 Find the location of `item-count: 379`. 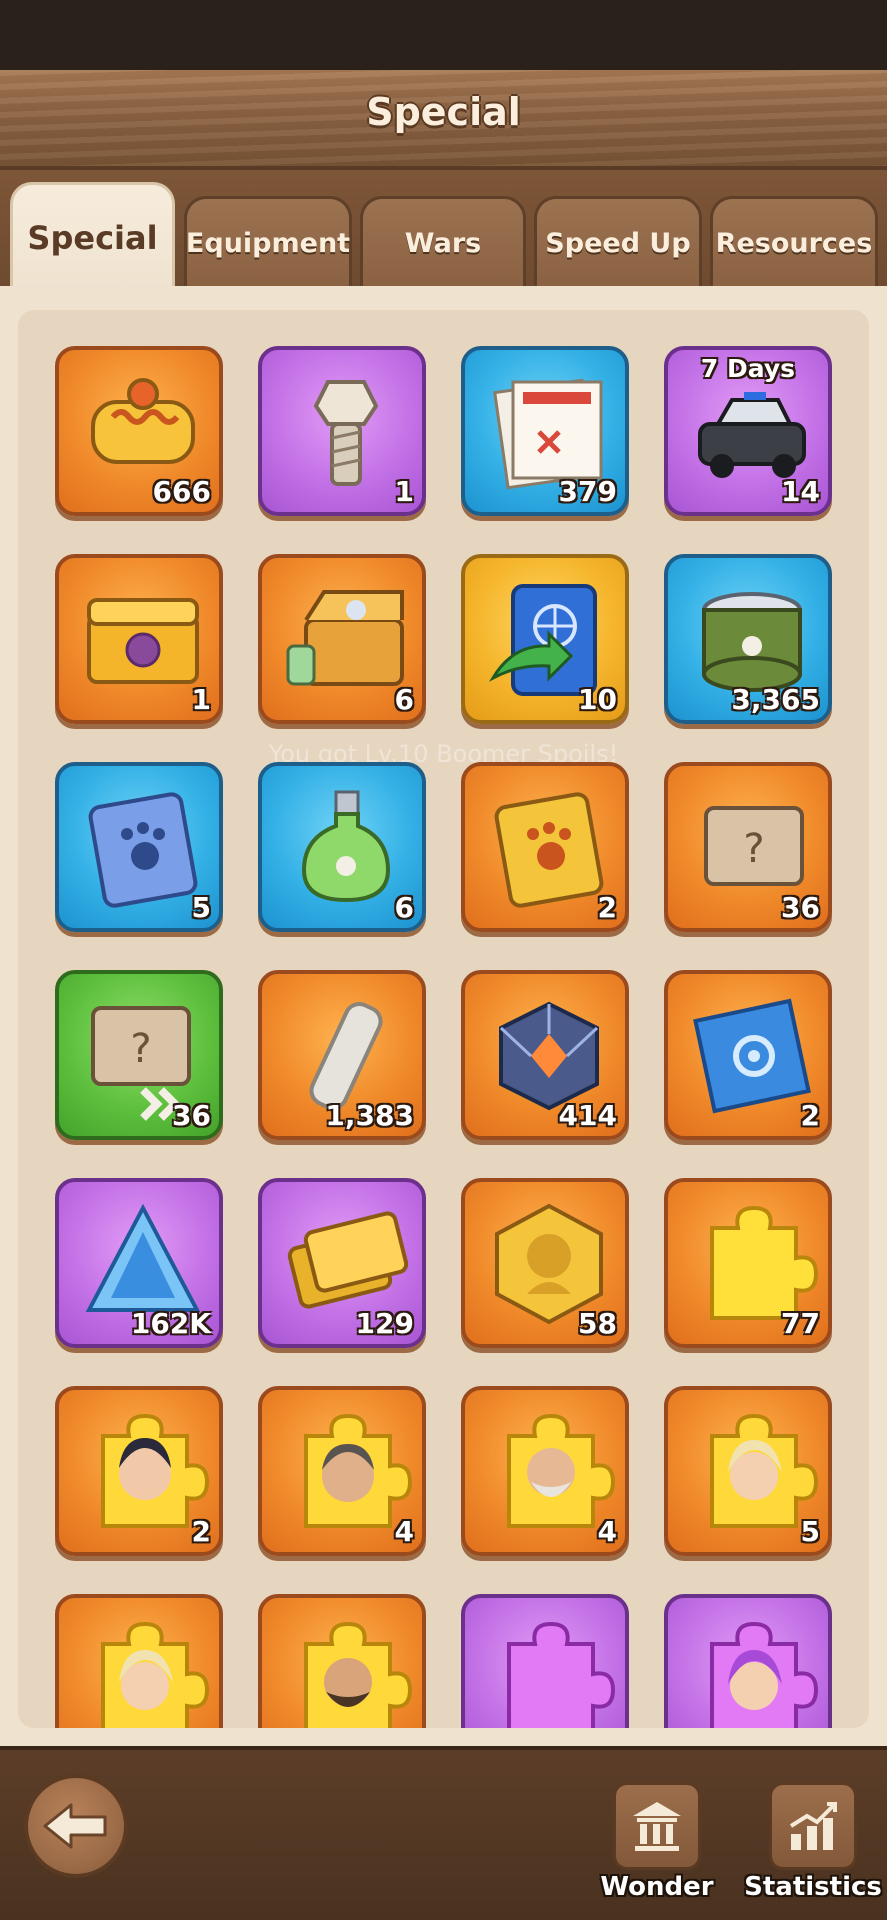

item-count: 379 is located at coordinates (587, 491).